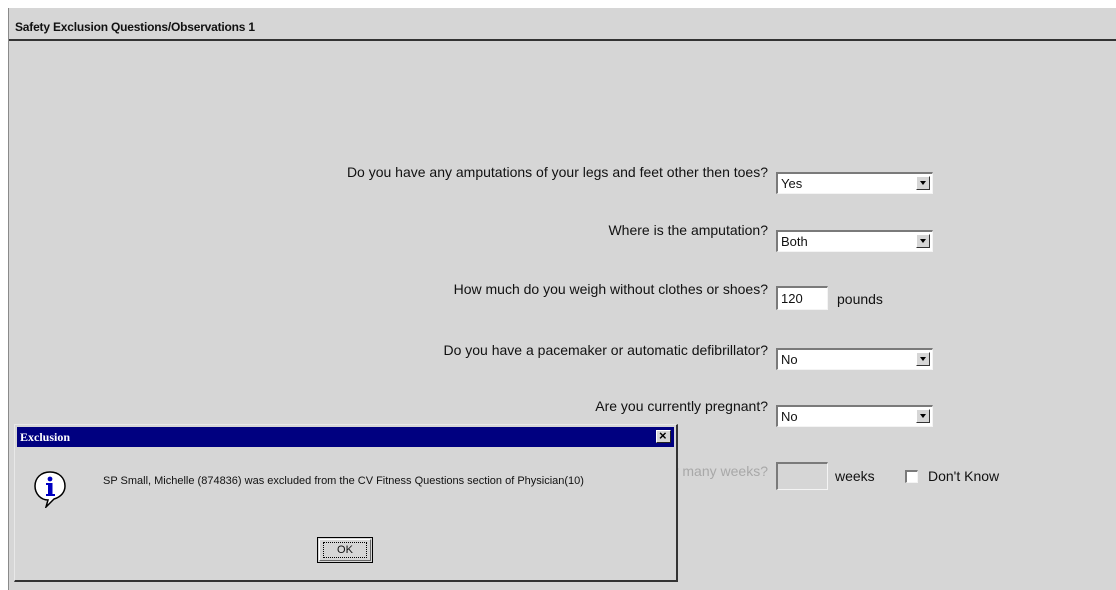 The width and height of the screenshot is (1116, 590). Describe the element at coordinates (688, 230) in the screenshot. I see `amputation-location-label: Where is the amputation?` at that location.